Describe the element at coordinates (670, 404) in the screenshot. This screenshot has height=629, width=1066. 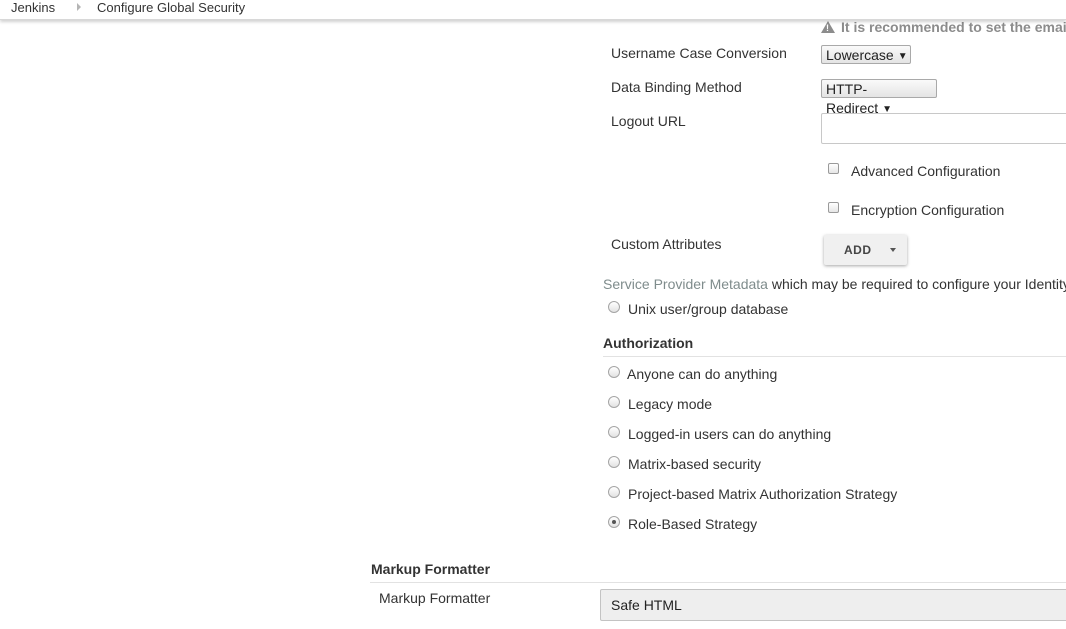
I see `authorization-option-label: Legacy mode` at that location.